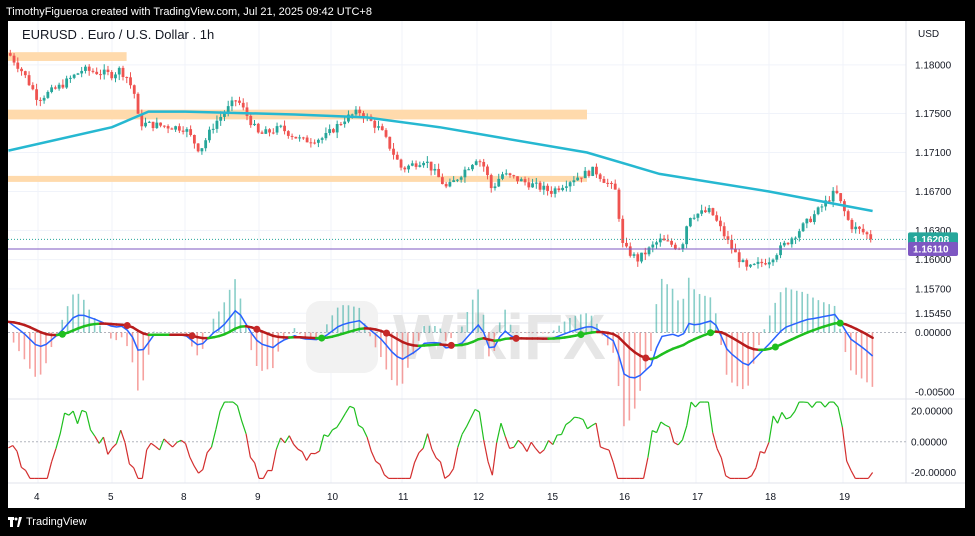 This screenshot has width=975, height=536. Describe the element at coordinates (479, 497) in the screenshot. I see `time-tick-label: 12` at that location.